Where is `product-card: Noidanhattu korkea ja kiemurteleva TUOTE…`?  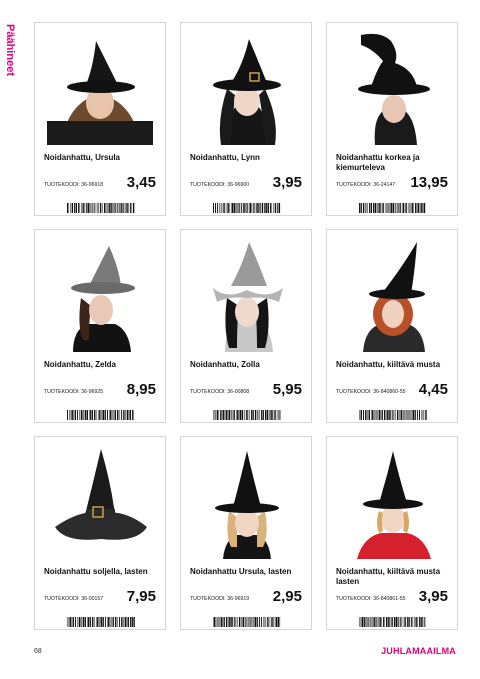
product-card: Noidanhattu korkea ja kiemurteleva TUOTE… is located at coordinates (392, 119).